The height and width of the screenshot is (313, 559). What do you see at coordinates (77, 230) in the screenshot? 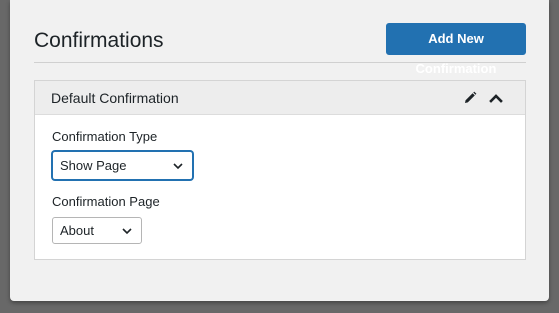
I see `confirmation-page-value: About` at bounding box center [77, 230].